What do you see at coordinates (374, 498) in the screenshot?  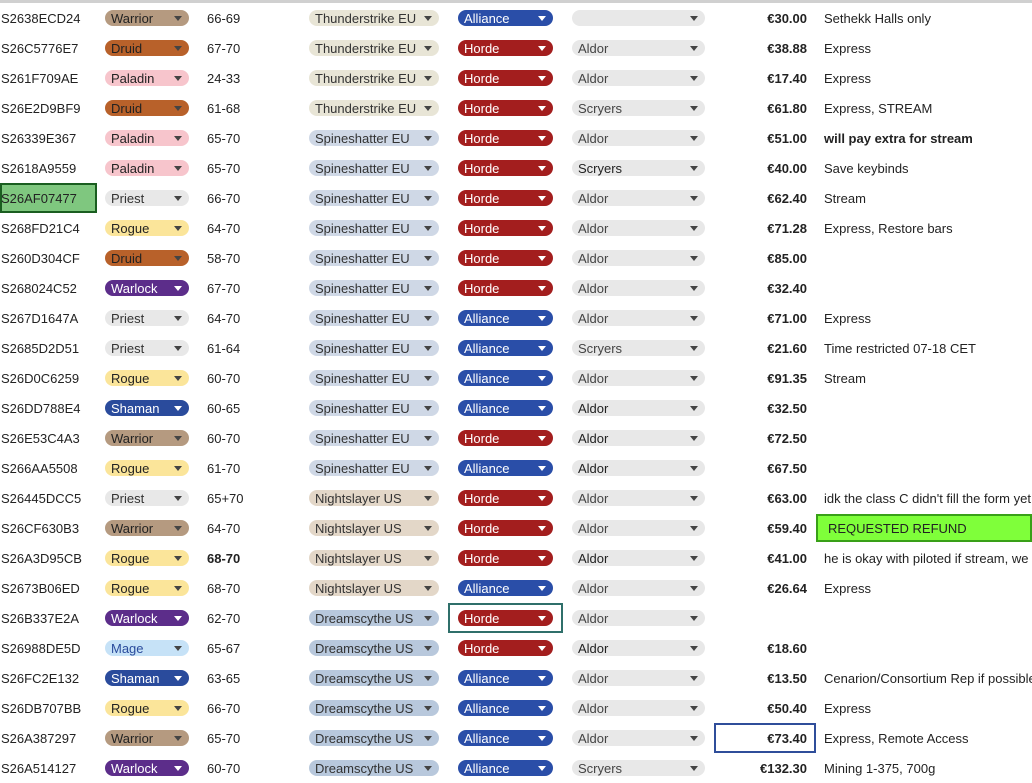 I see `server-dropdown: Nightslayer US` at bounding box center [374, 498].